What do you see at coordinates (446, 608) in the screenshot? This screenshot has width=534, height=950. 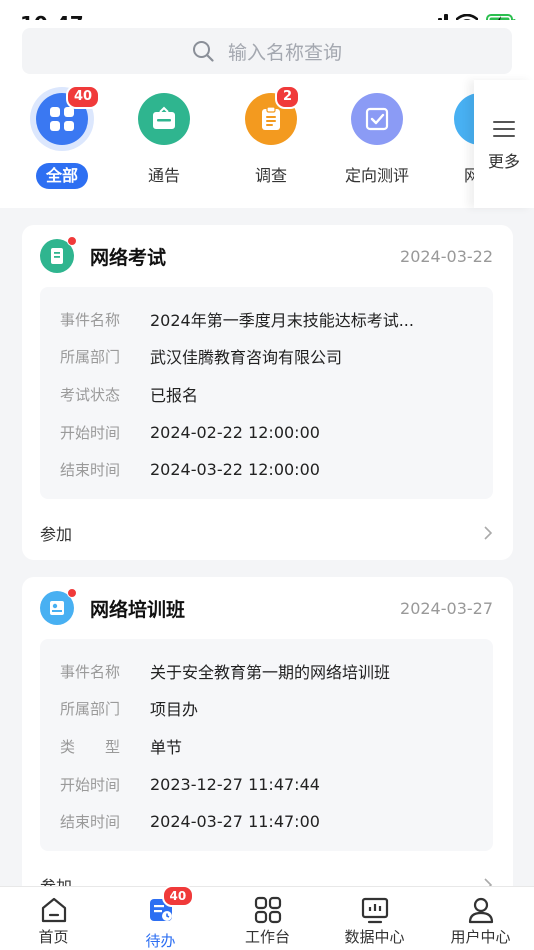 I see `card-date: 2024-03-27` at bounding box center [446, 608].